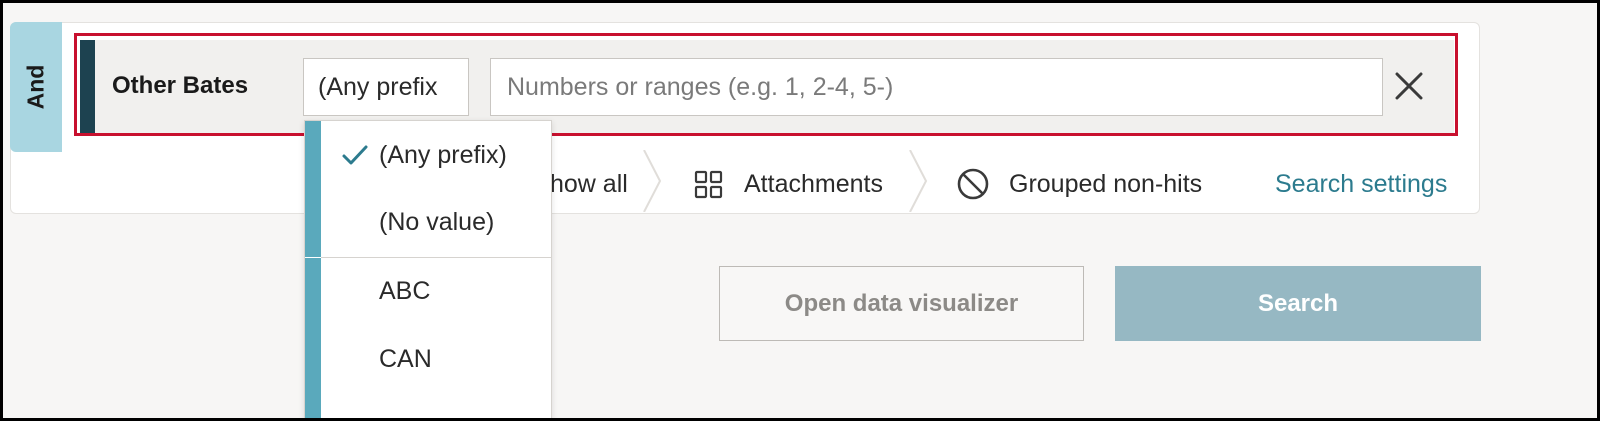 The image size is (1600, 421). I want to click on dropdown-option-no-value: (No value), so click(436, 222).